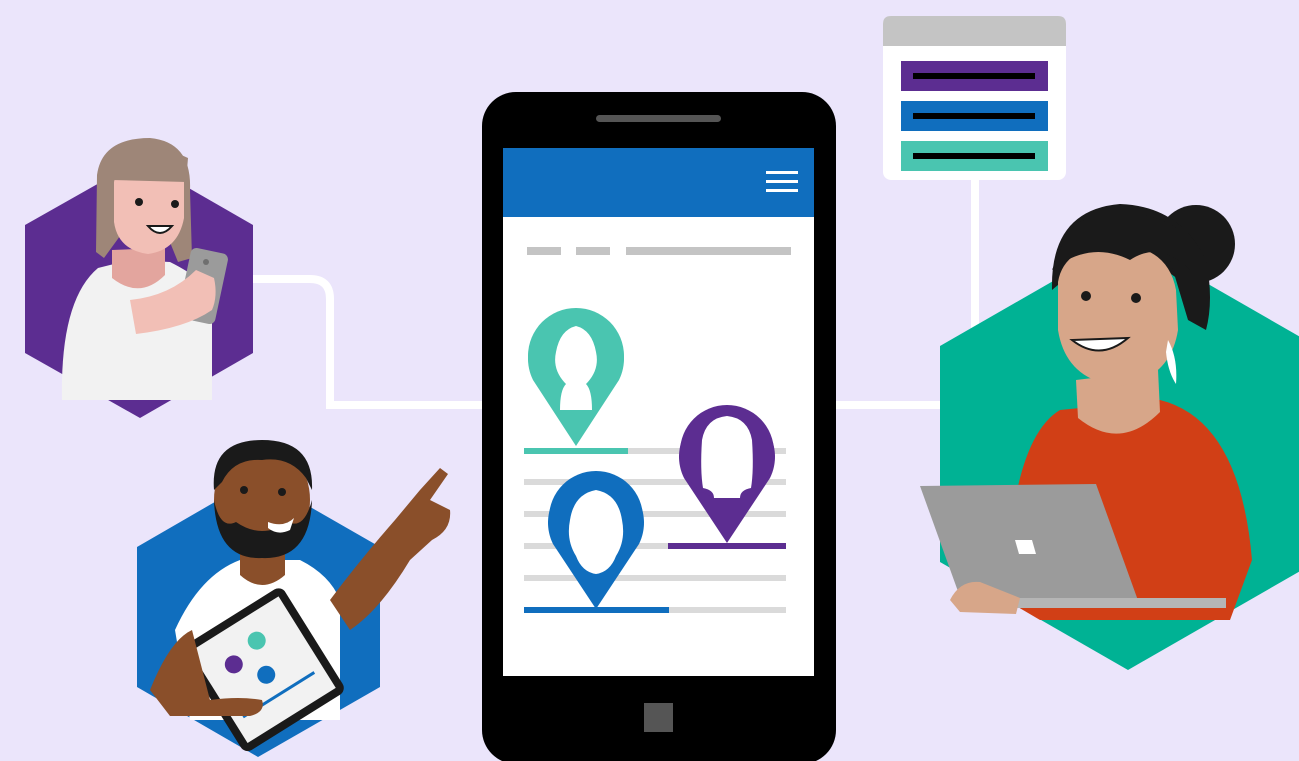  I want to click on card-header, so click(974, 31).